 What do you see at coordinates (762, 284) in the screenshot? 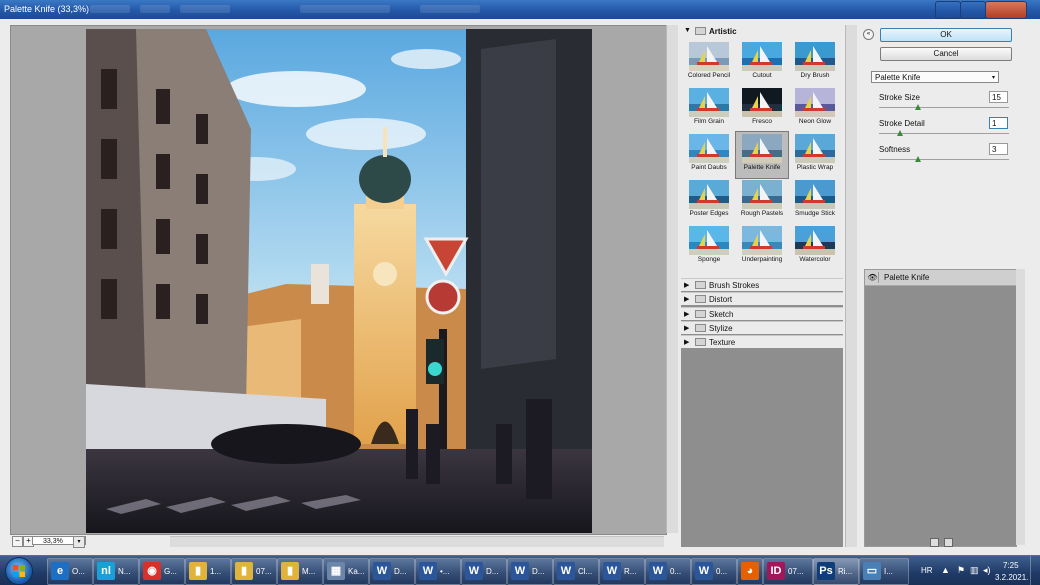
I see `category-brush-strokes: ▶ Brush Strokes` at bounding box center [762, 284].